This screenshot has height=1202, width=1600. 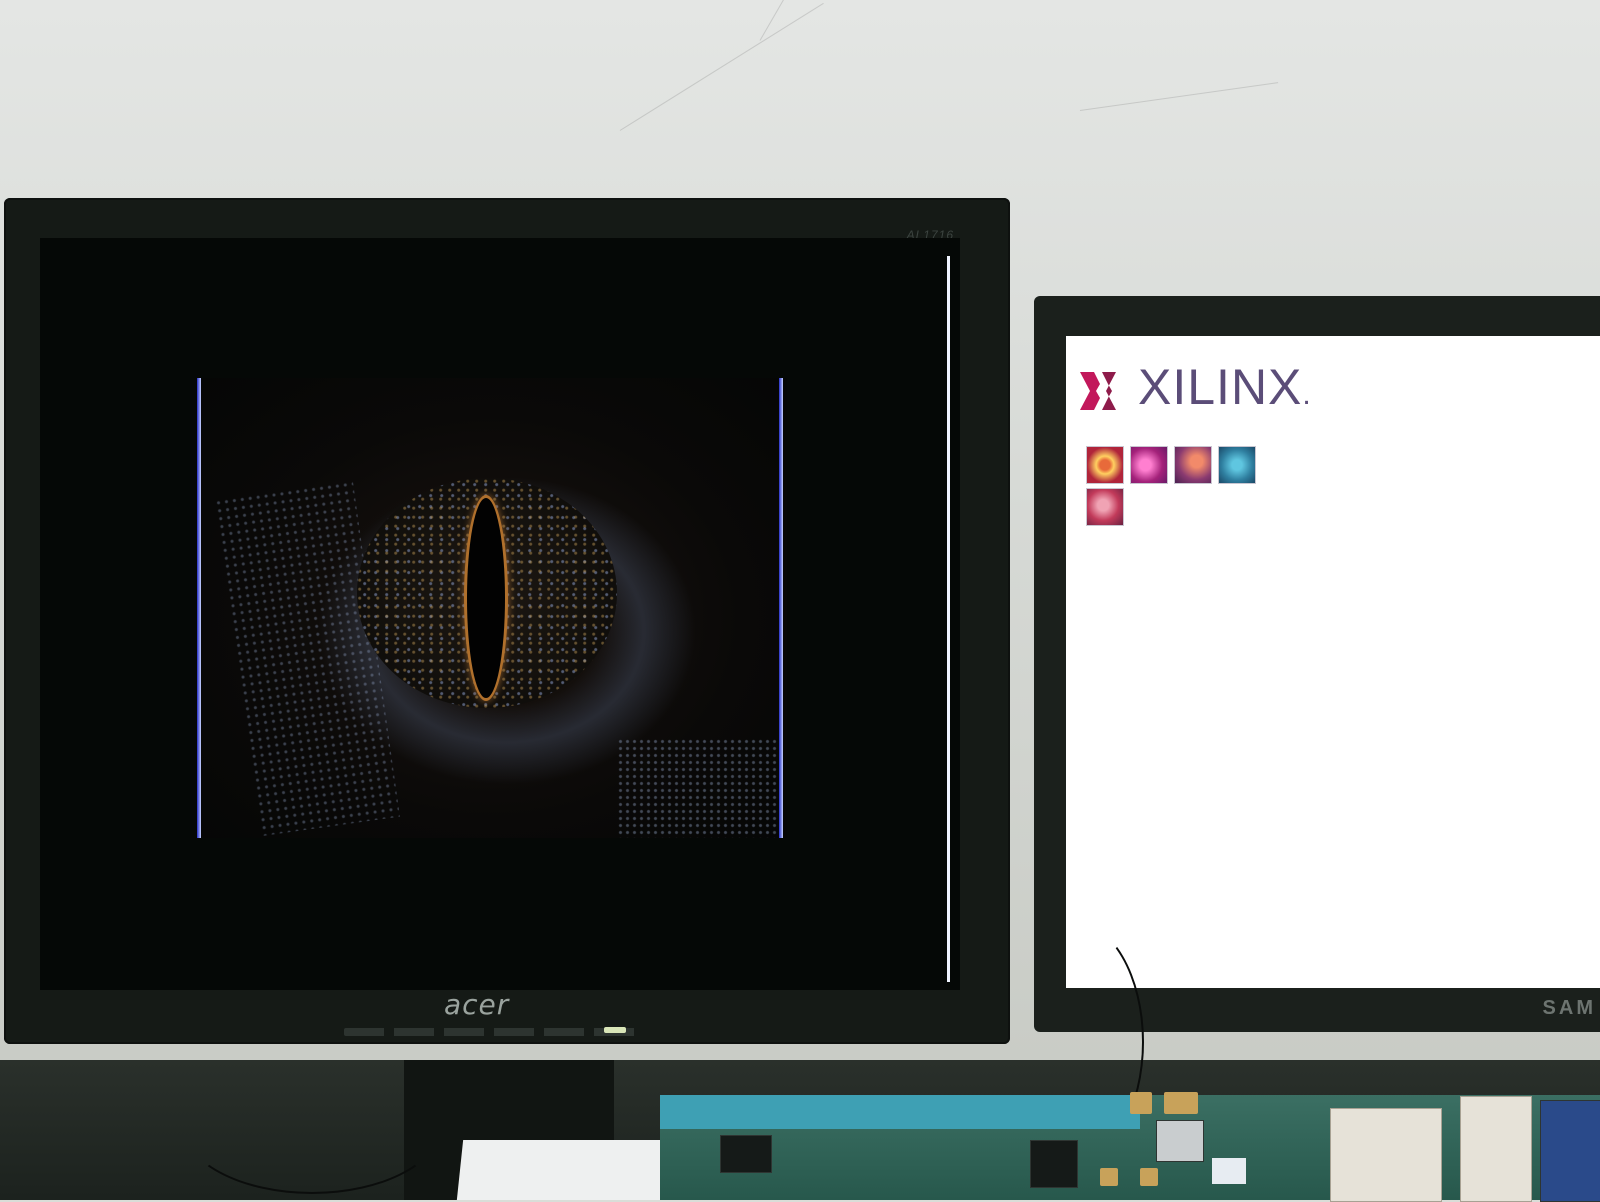 I want to click on video-connector, so click(x=1496, y=1149).